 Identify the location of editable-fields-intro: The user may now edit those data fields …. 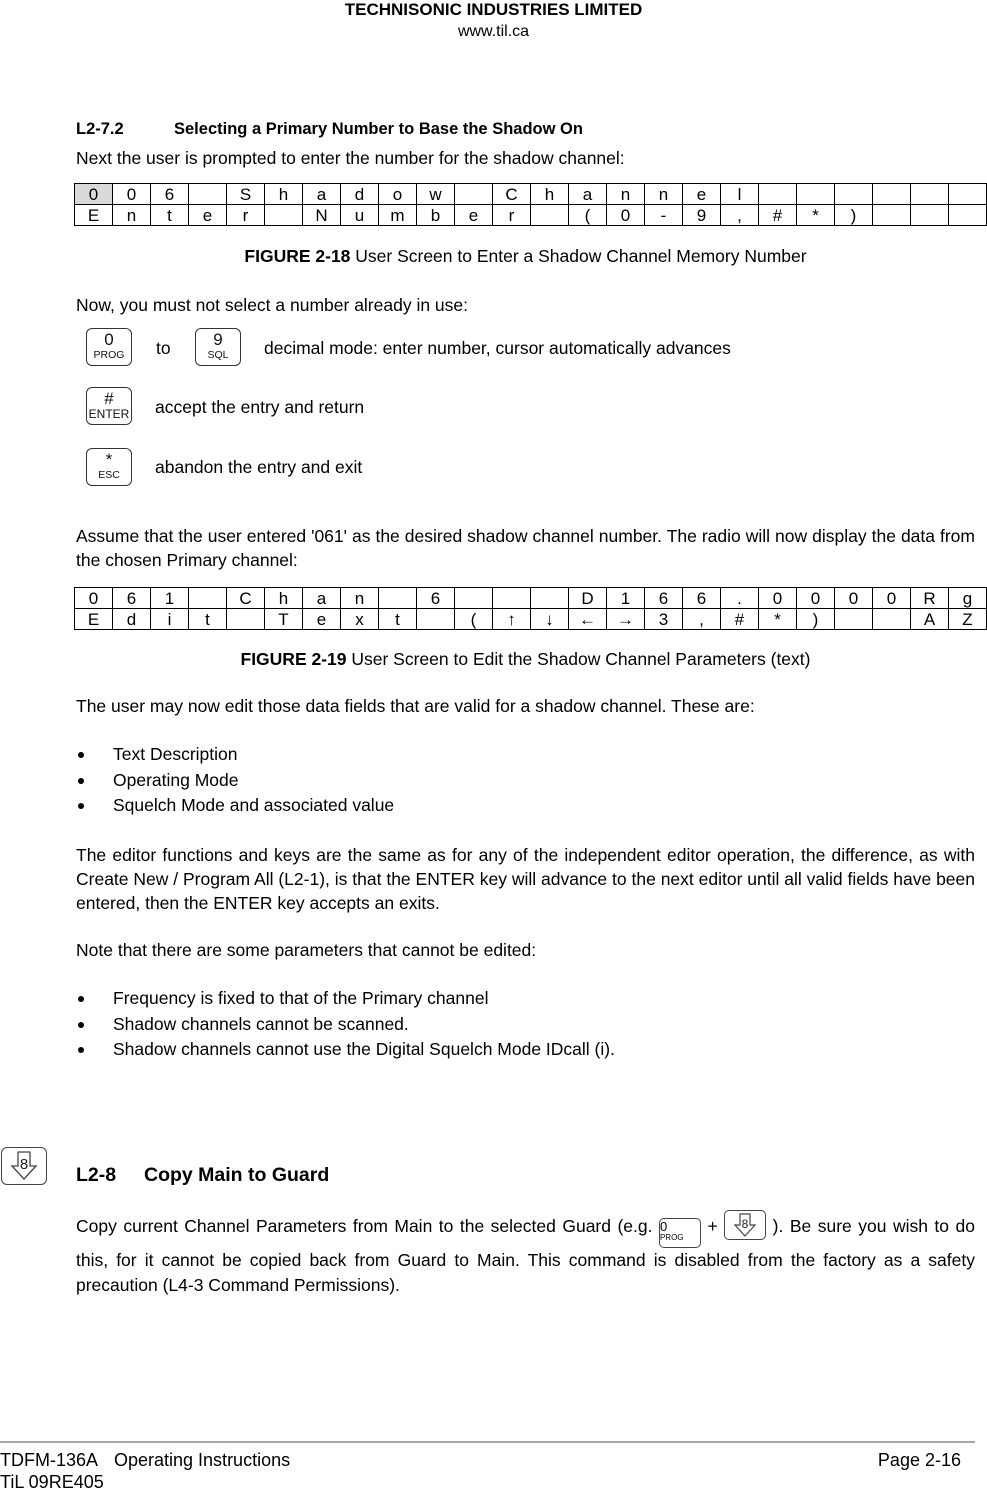
(415, 706).